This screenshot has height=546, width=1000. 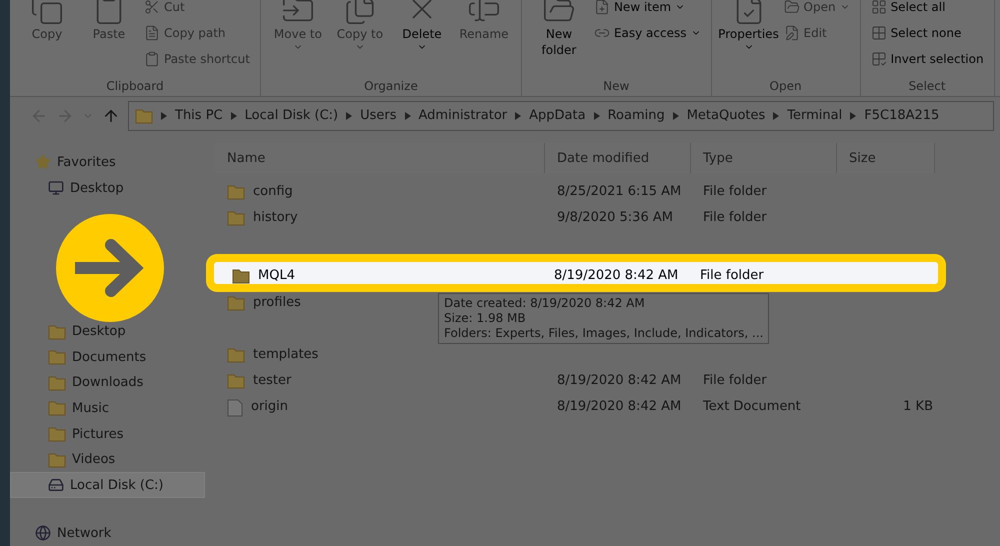 I want to click on path-segment: Administrator, so click(x=463, y=116).